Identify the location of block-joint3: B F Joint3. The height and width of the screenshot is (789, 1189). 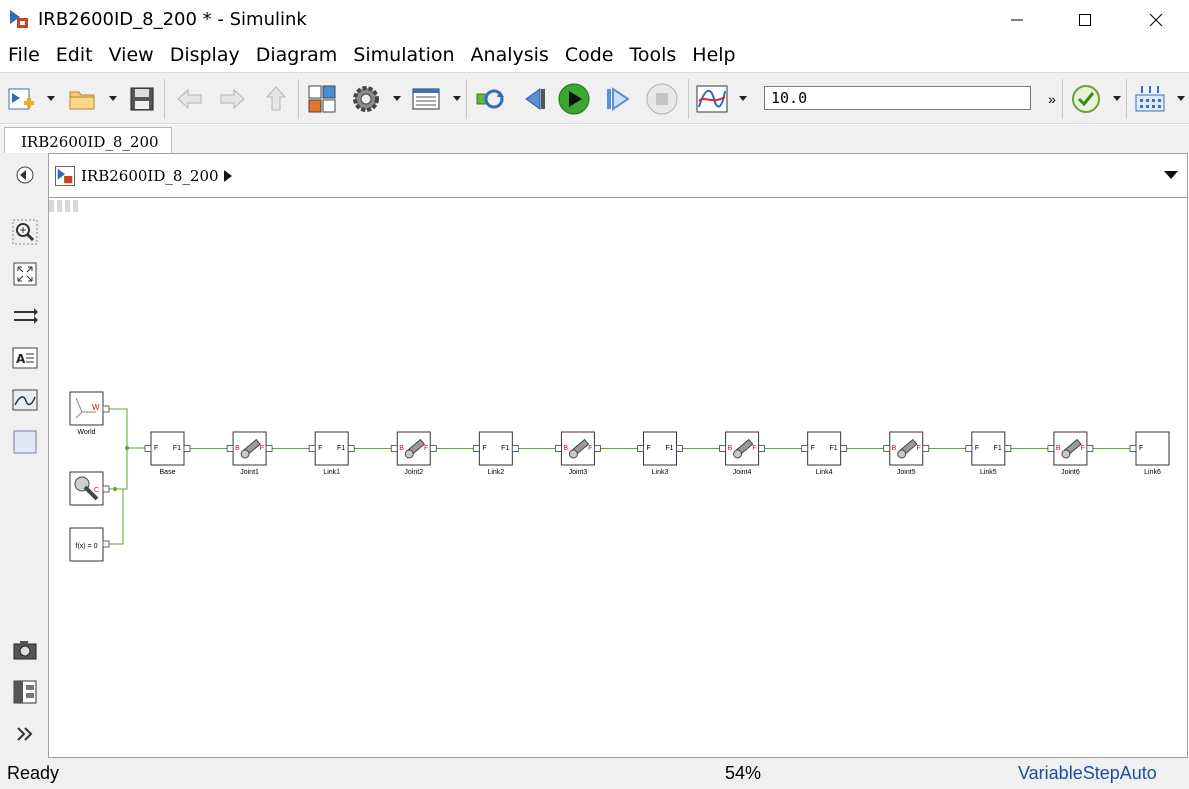
(577, 453).